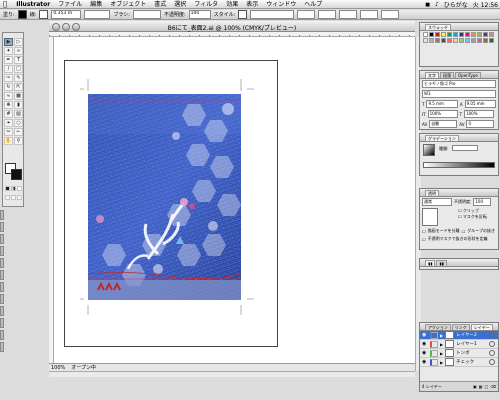 The image size is (500, 400). Describe the element at coordinates (460, 210) in the screenshot. I see `clip-checkbox: ☐` at that location.